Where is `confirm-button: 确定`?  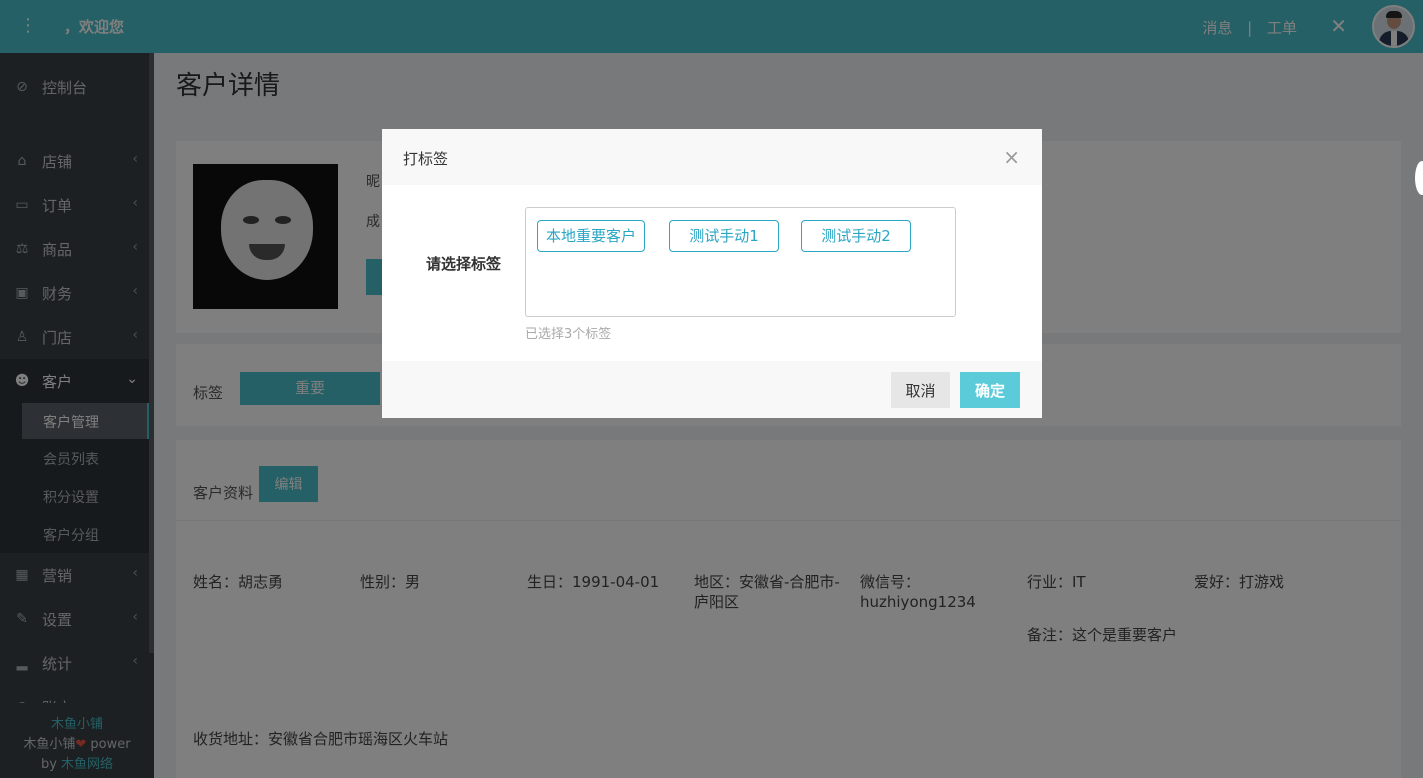 confirm-button: 确定 is located at coordinates (990, 390).